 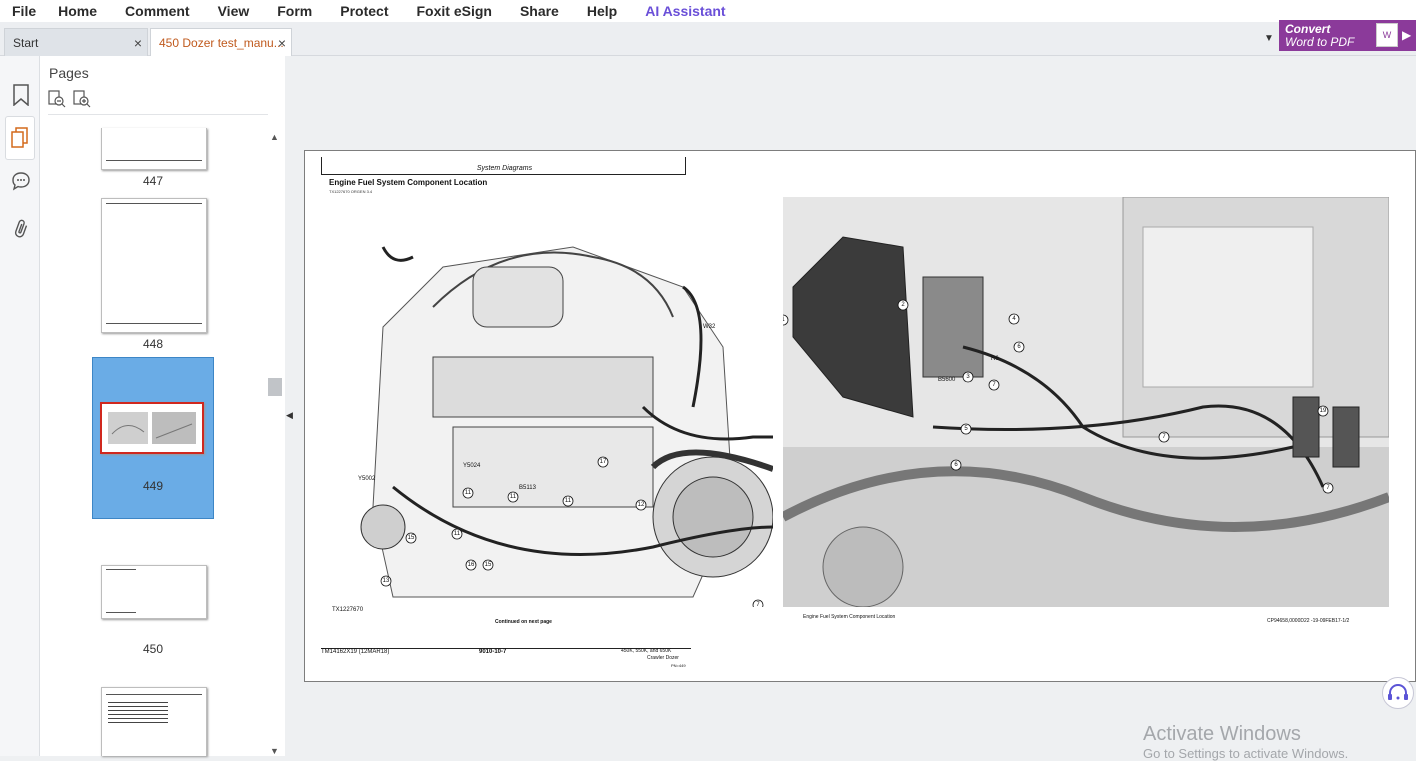 What do you see at coordinates (153, 344) in the screenshot?
I see `page-thumbnail-label: 448` at bounding box center [153, 344].